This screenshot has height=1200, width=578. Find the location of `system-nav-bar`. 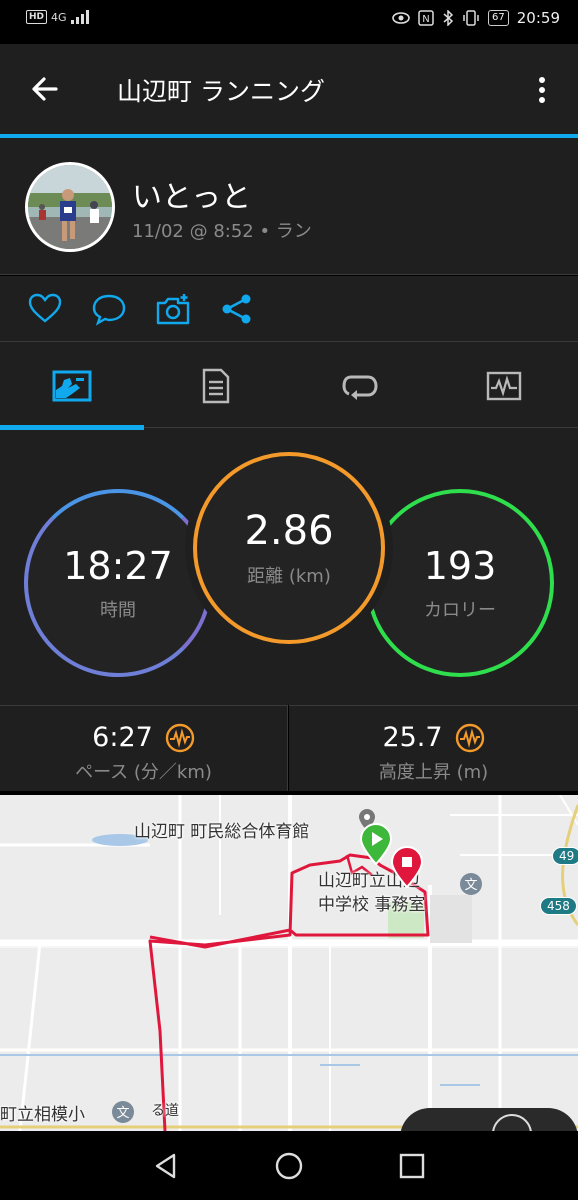

system-nav-bar is located at coordinates (289, 1165).